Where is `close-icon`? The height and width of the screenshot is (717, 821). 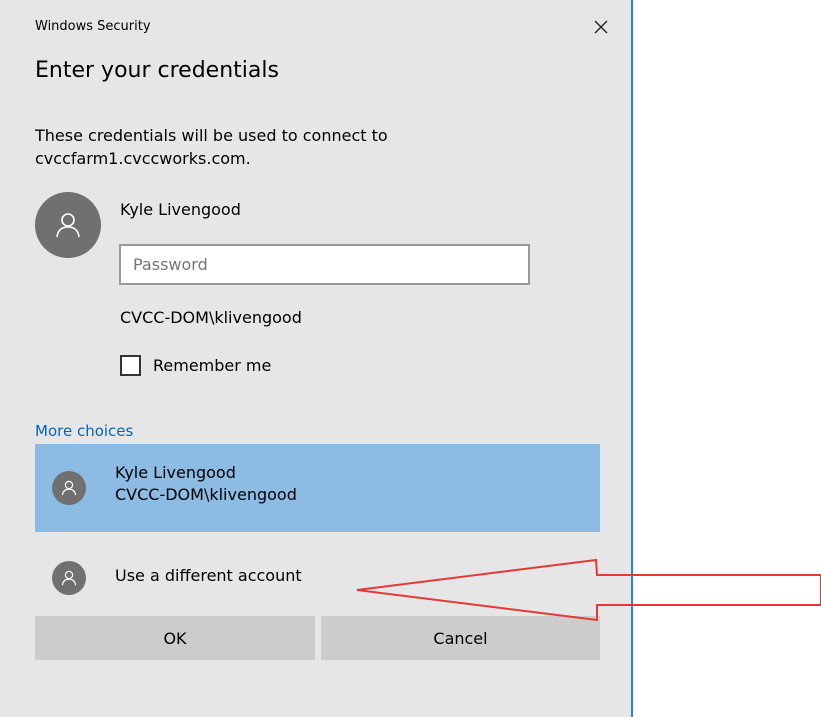 close-icon is located at coordinates (601, 27).